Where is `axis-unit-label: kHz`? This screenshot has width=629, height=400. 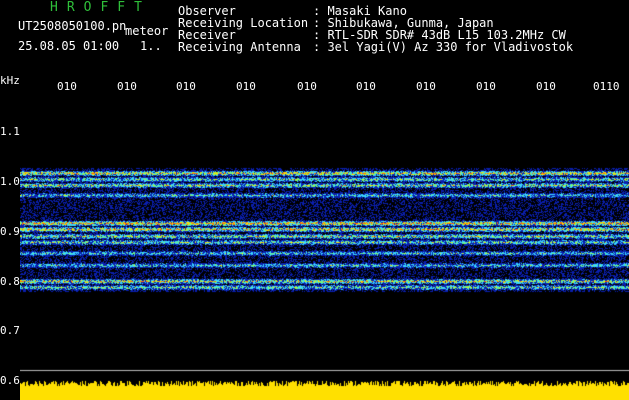 axis-unit-label: kHz is located at coordinates (10, 80).